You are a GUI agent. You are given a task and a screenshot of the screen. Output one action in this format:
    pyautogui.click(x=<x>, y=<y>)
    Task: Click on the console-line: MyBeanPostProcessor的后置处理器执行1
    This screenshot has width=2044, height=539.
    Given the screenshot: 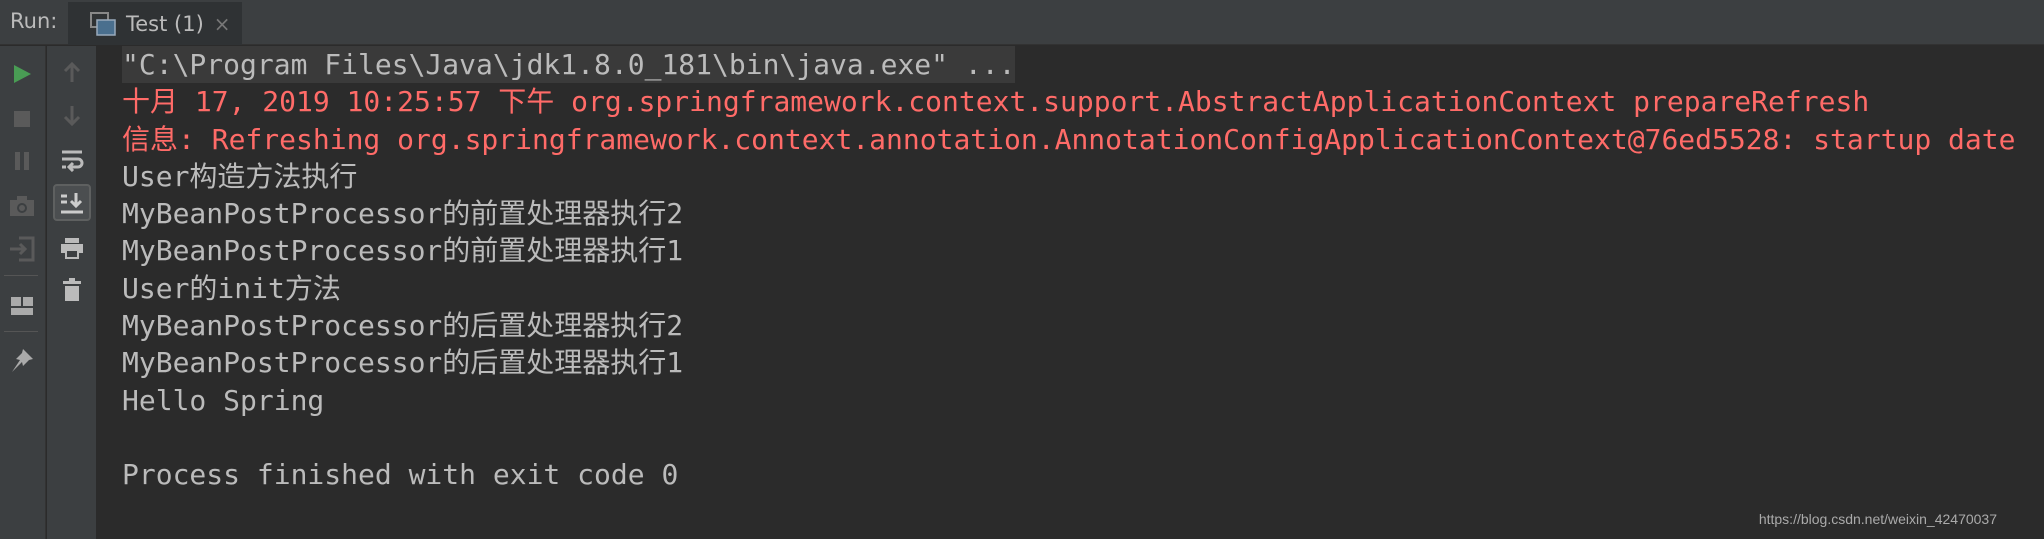 What is the action you would take?
    pyautogui.click(x=1083, y=362)
    